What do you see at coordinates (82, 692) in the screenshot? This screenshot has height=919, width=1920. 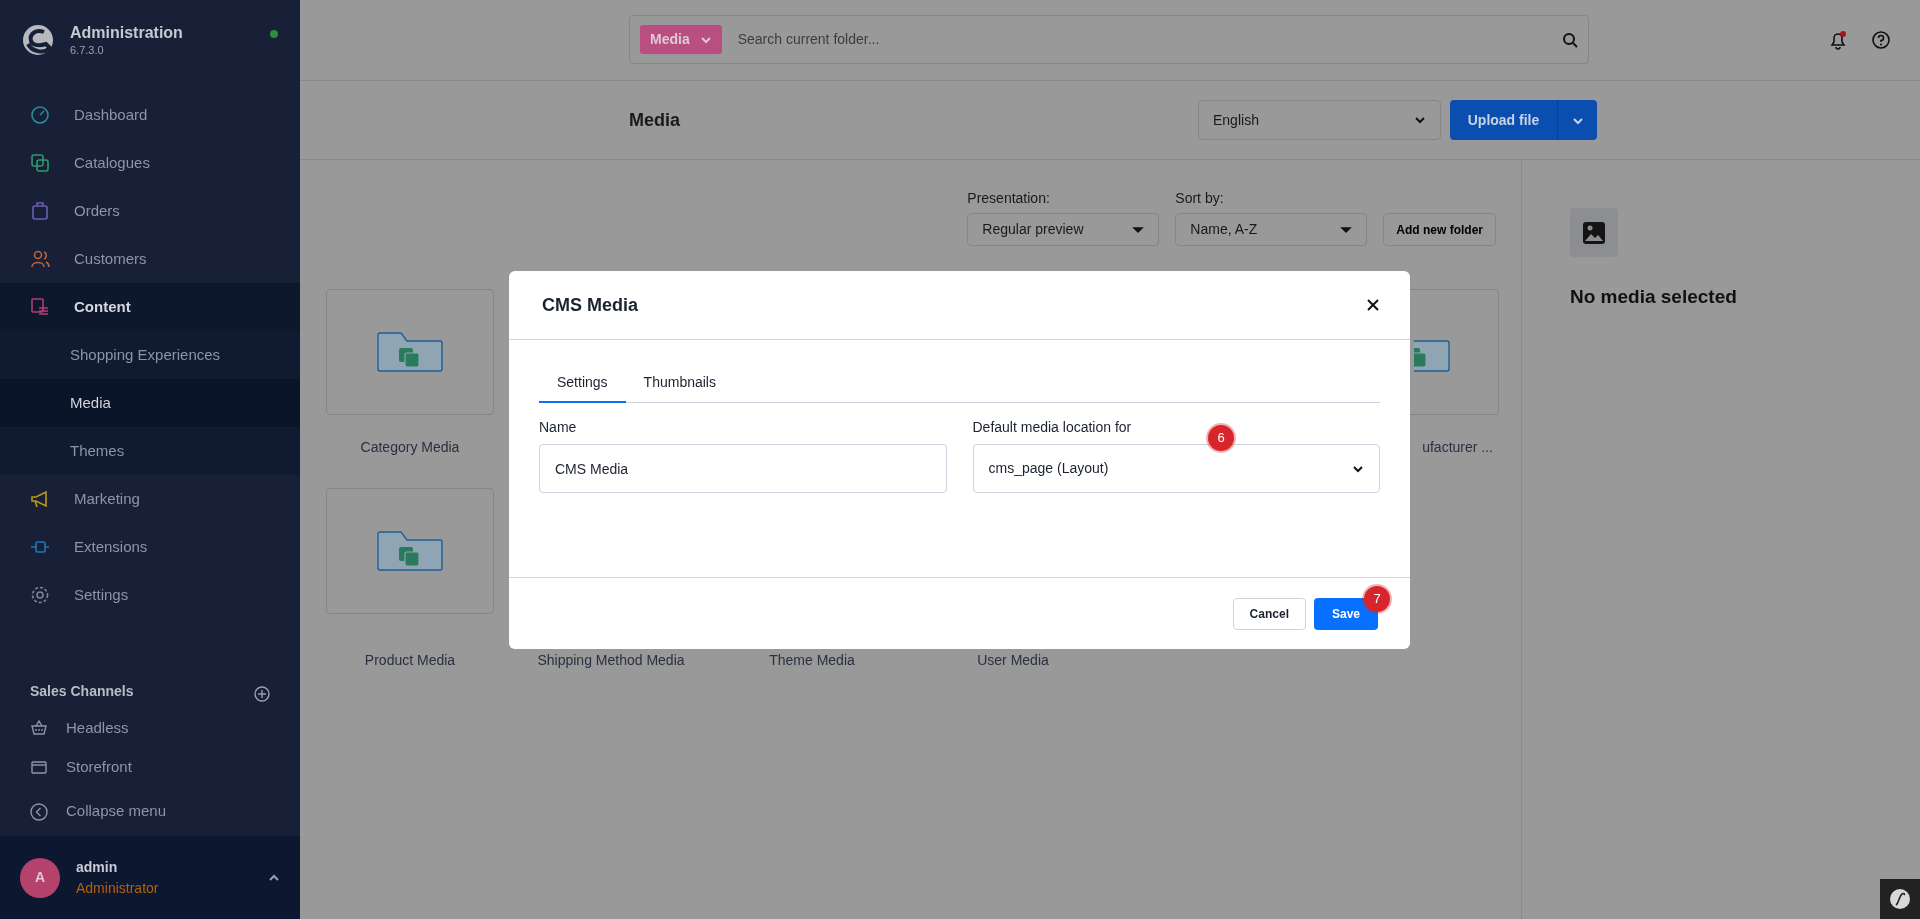 I see `section-heading: Sales Channels` at bounding box center [82, 692].